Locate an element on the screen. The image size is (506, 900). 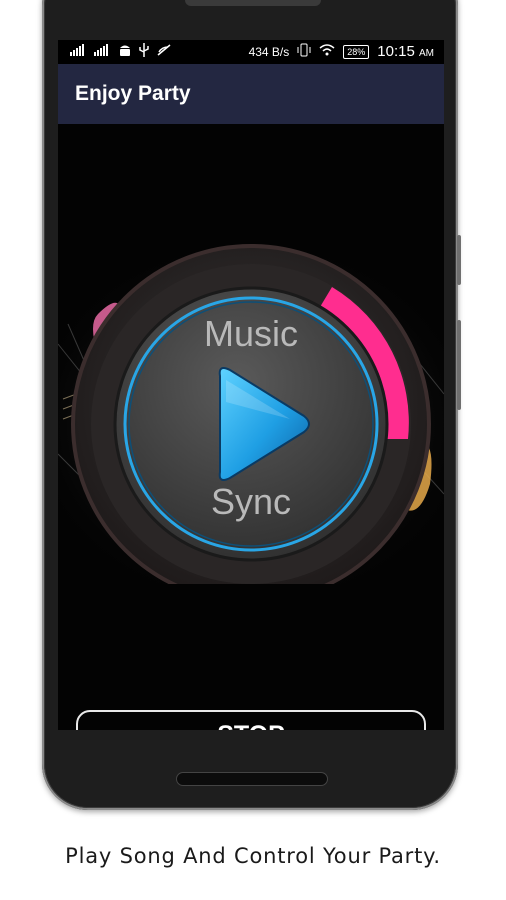
vibrate-icon is located at coordinates (304, 51).